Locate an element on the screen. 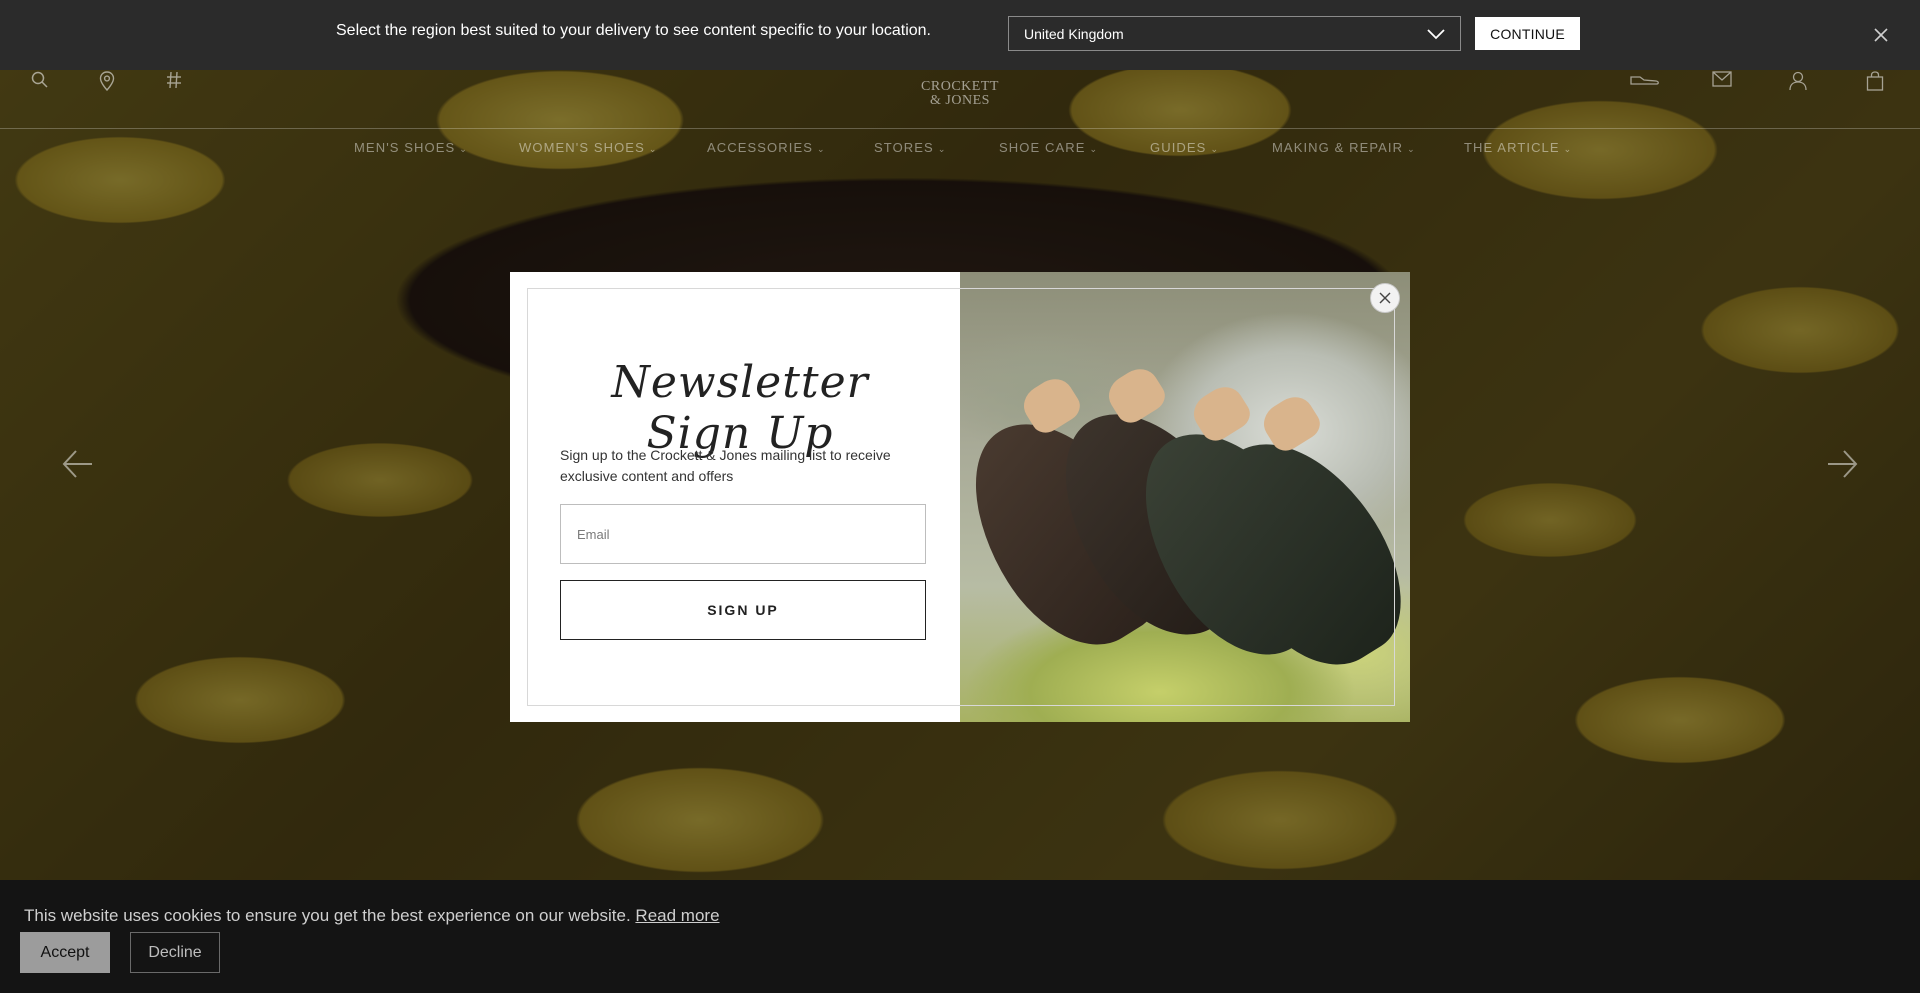 The height and width of the screenshot is (993, 1920). brand-logo: CROCKETT & JONES is located at coordinates (960, 94).